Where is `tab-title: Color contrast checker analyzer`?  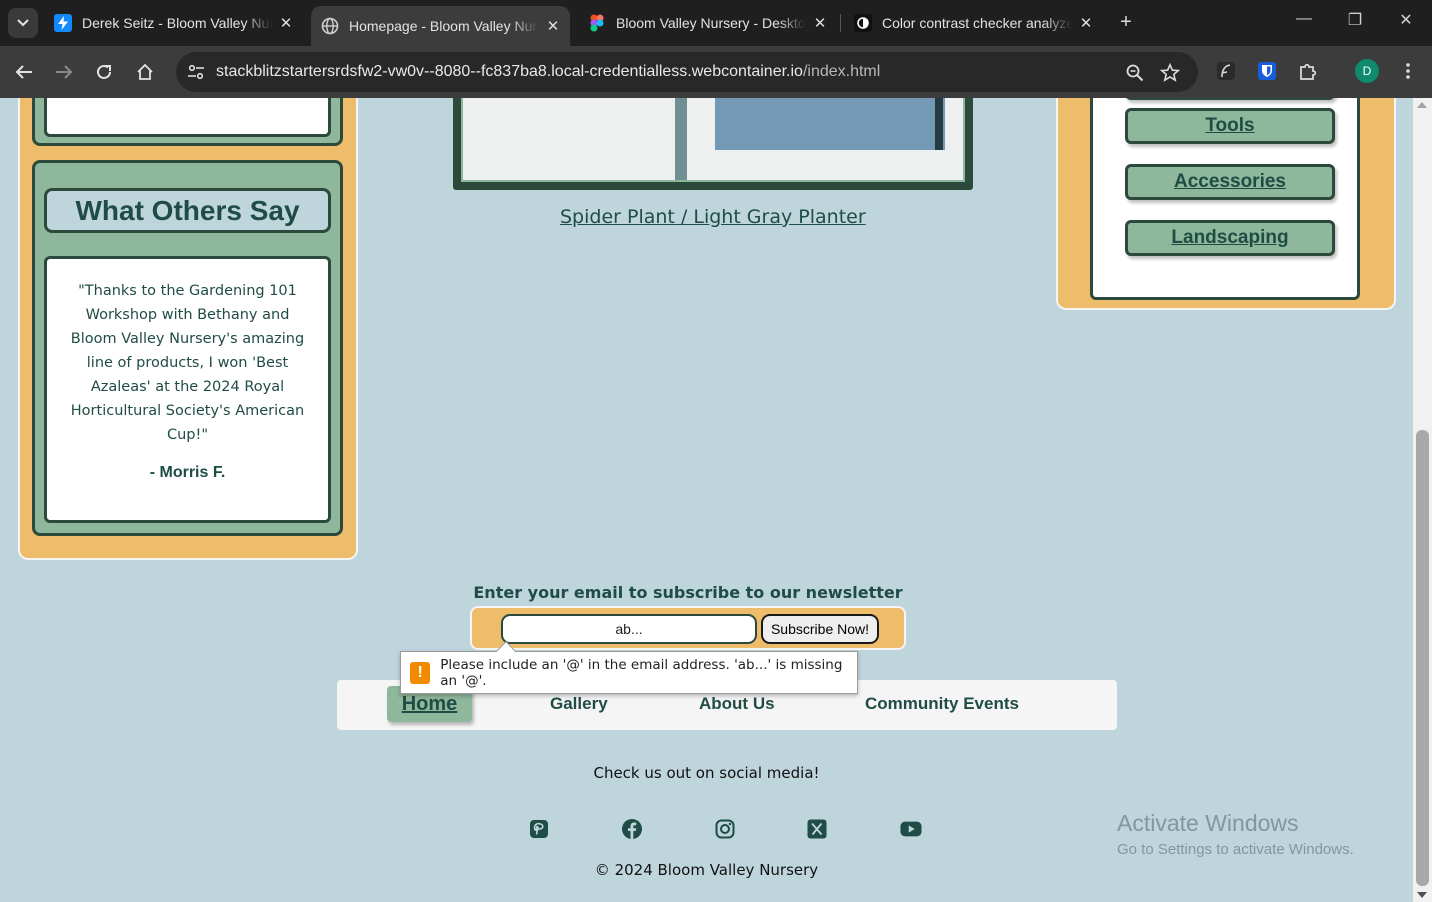 tab-title: Color contrast checker analyzer is located at coordinates (977, 23).